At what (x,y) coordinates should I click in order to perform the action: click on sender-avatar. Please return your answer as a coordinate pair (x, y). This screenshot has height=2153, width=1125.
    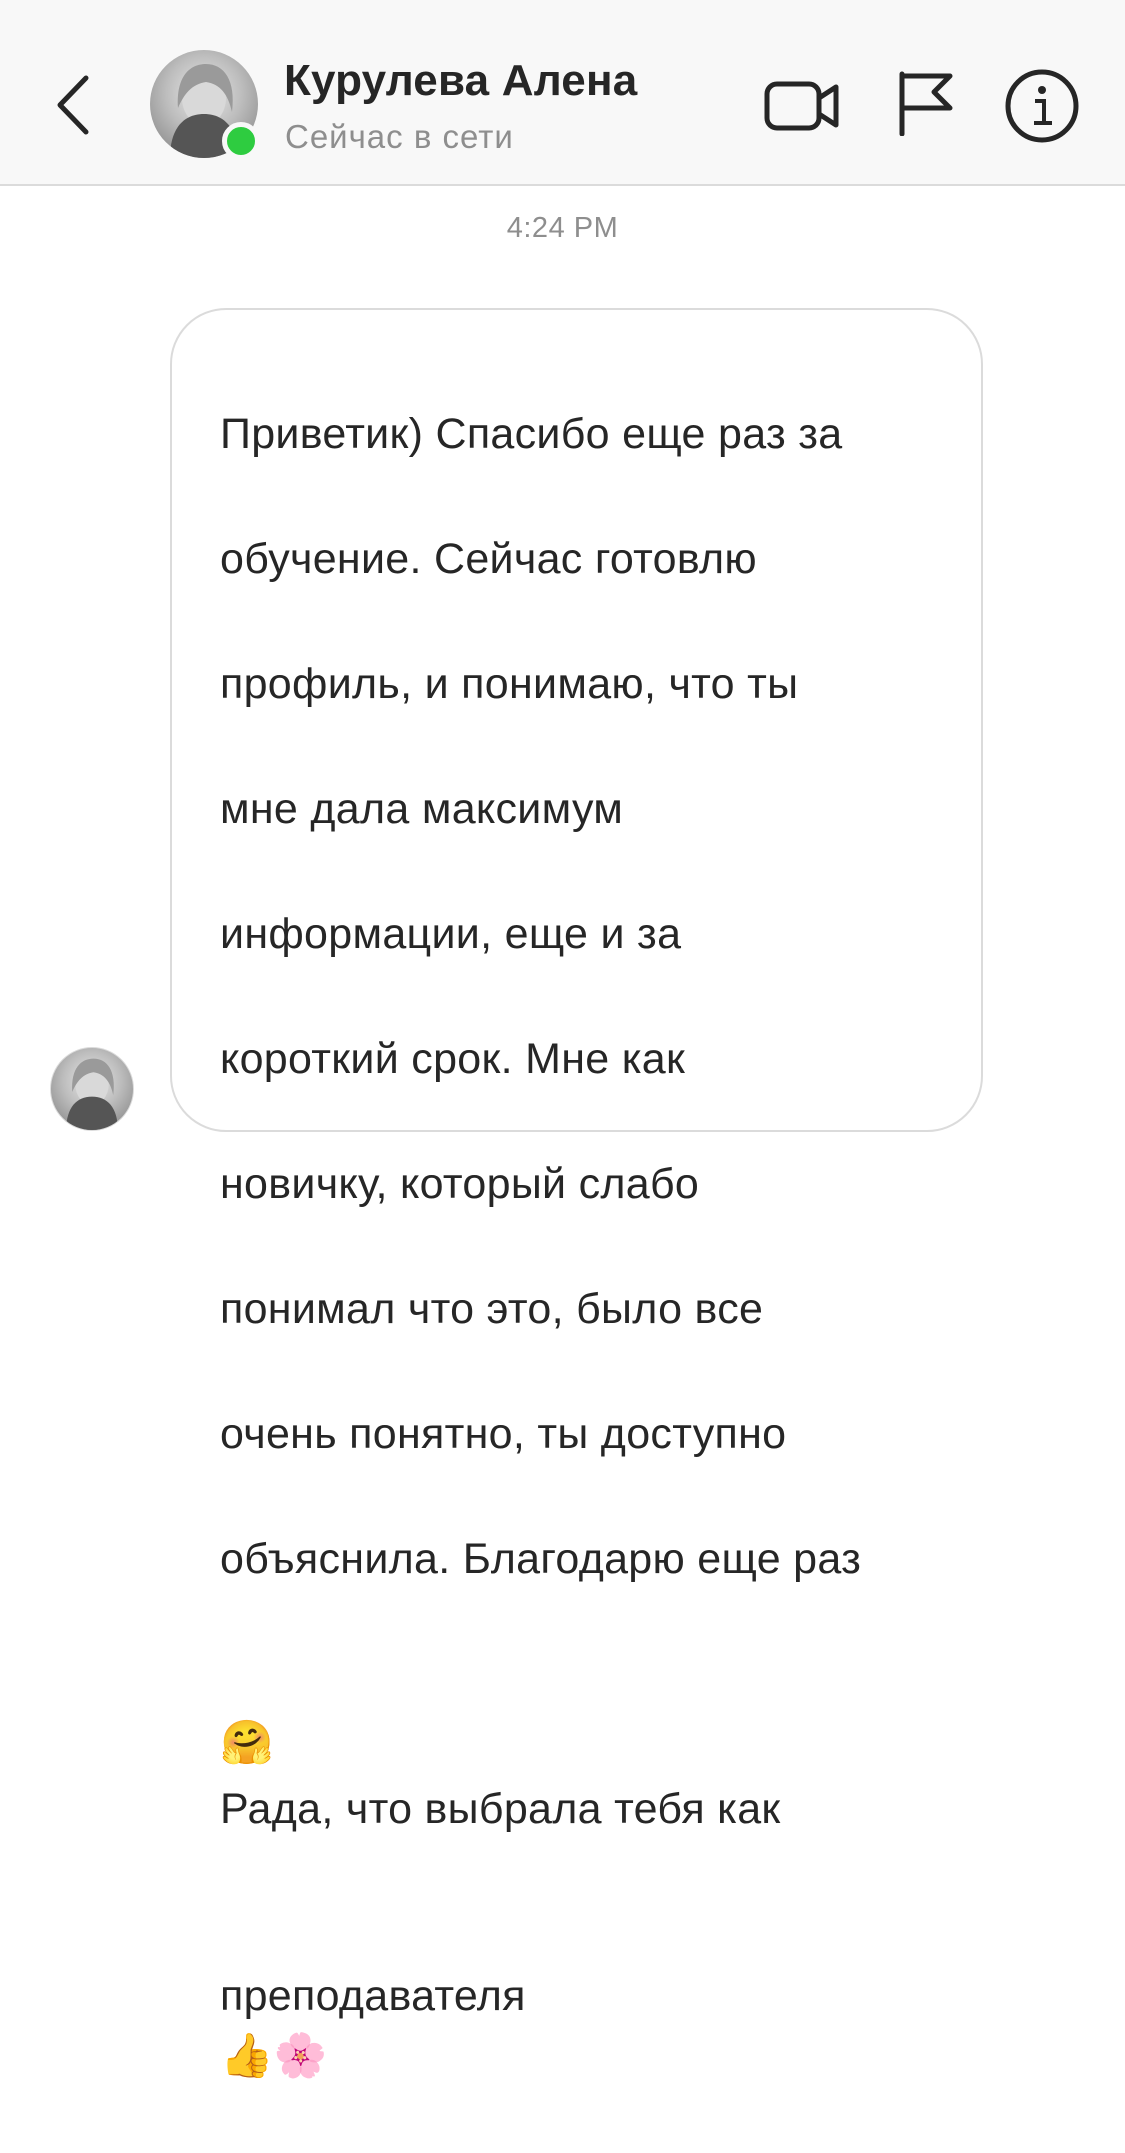
    Looking at the image, I should click on (92, 1089).